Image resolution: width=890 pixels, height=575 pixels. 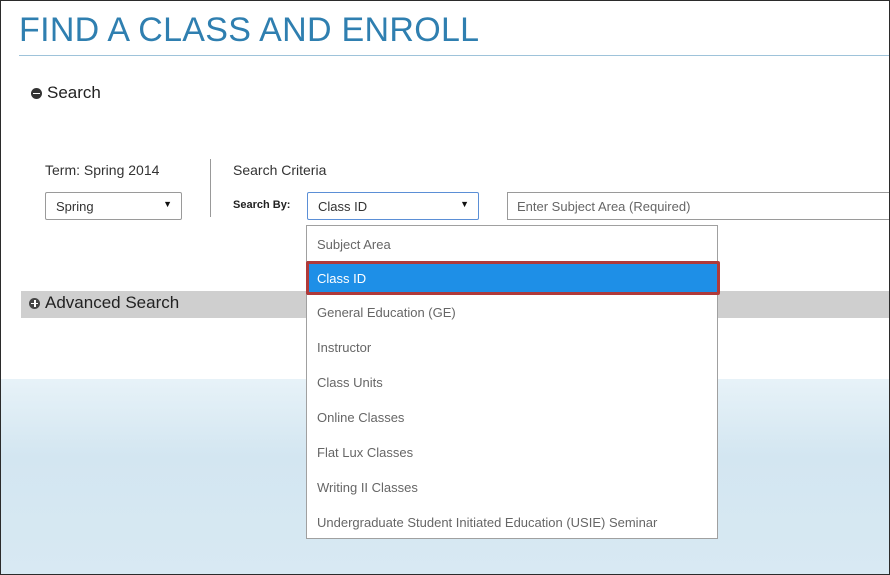 I want to click on vertical-divider, so click(x=210, y=188).